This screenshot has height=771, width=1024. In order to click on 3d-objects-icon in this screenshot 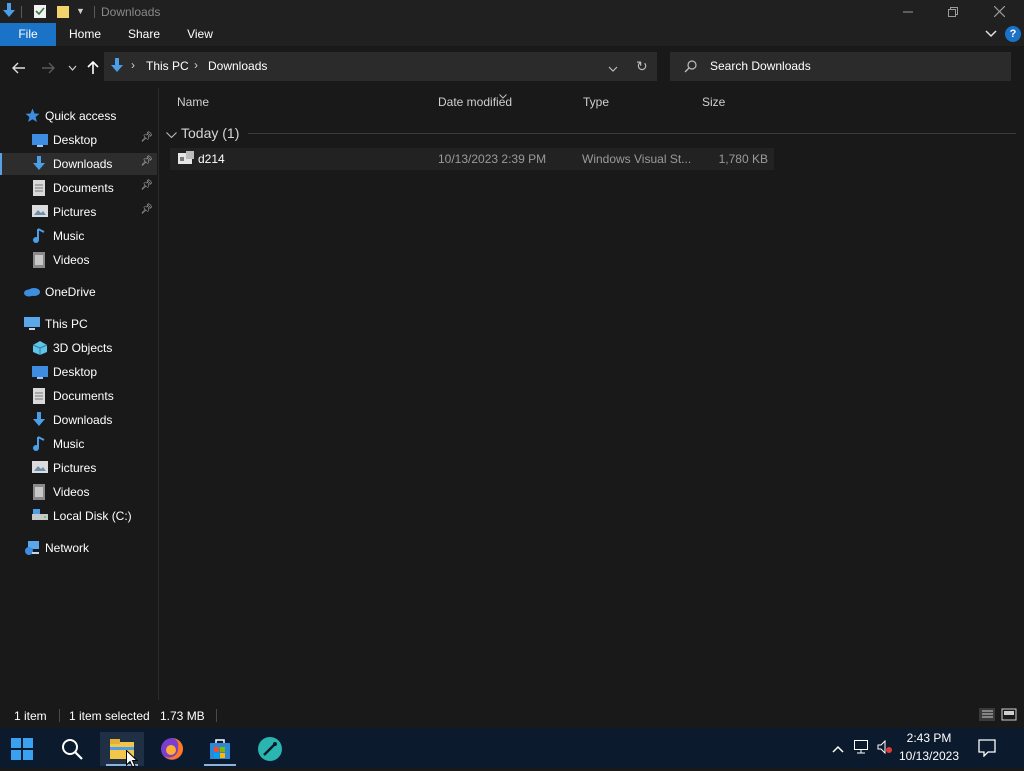, I will do `click(40, 348)`.